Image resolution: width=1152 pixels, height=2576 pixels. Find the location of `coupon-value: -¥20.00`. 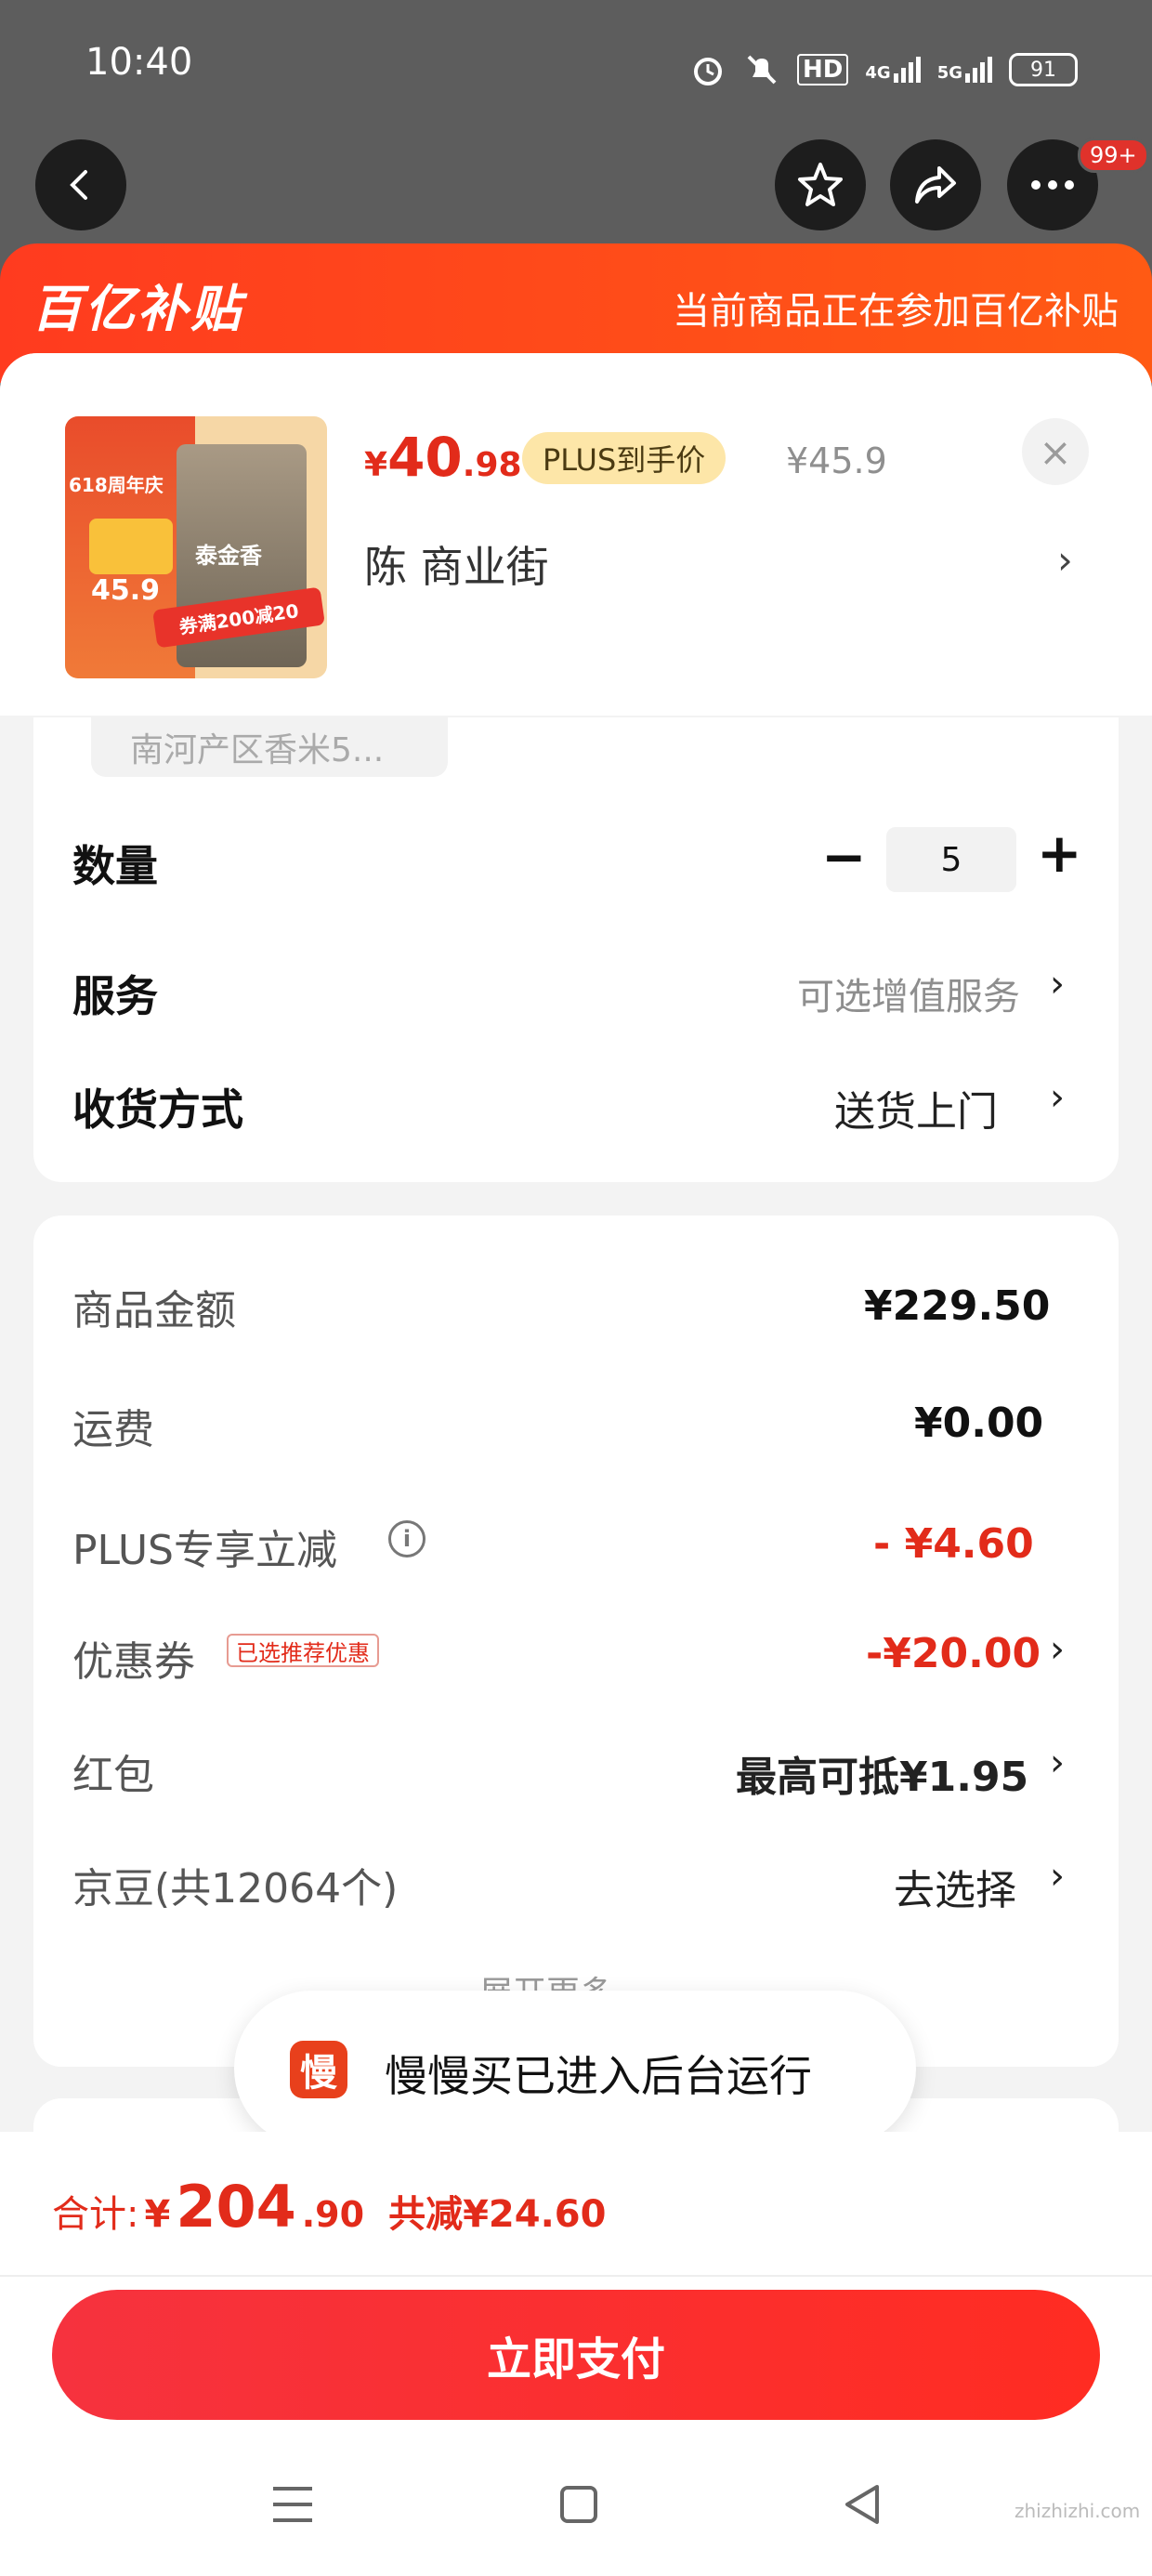

coupon-value: -¥20.00 is located at coordinates (953, 1653).